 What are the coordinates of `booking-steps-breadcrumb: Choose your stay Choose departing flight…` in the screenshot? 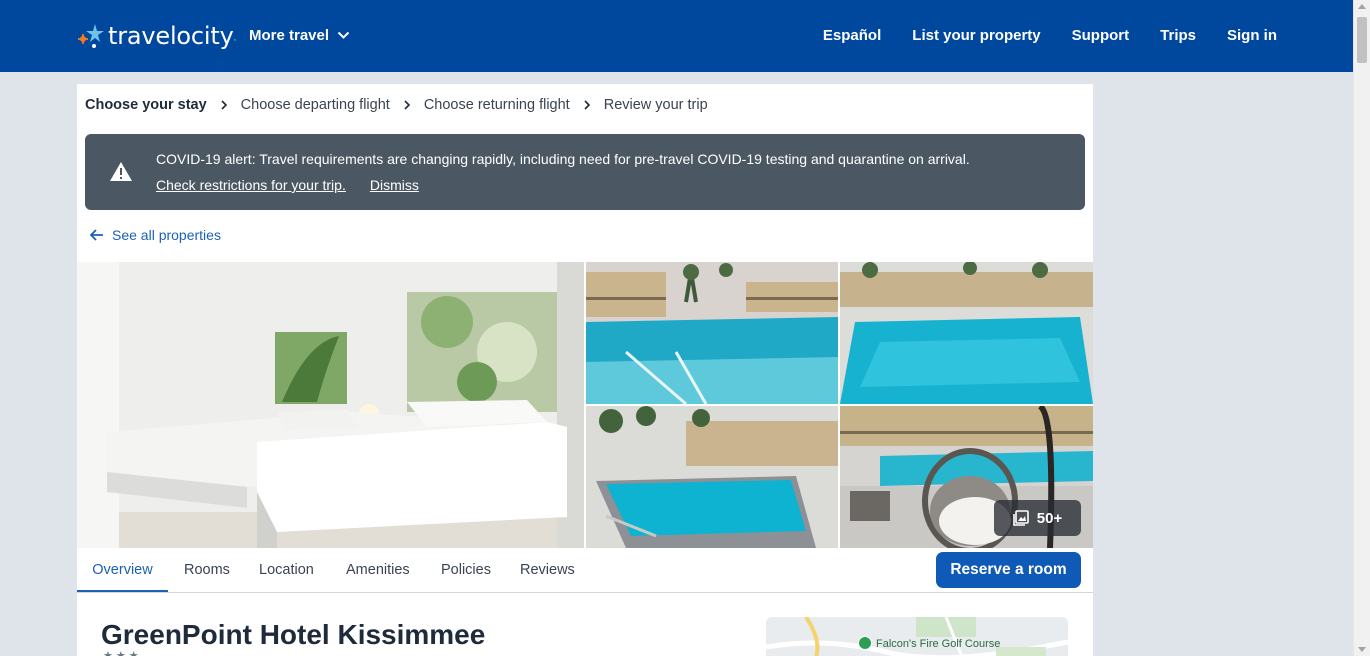 It's located at (396, 105).